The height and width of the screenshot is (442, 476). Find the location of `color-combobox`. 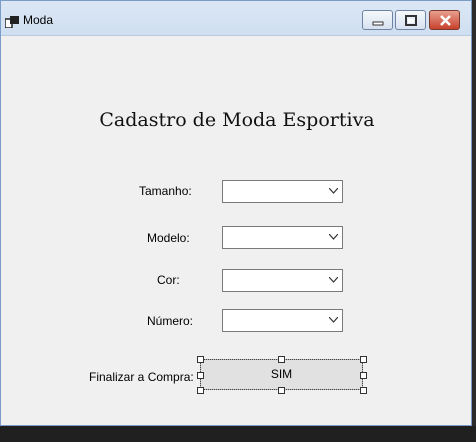

color-combobox is located at coordinates (282, 280).